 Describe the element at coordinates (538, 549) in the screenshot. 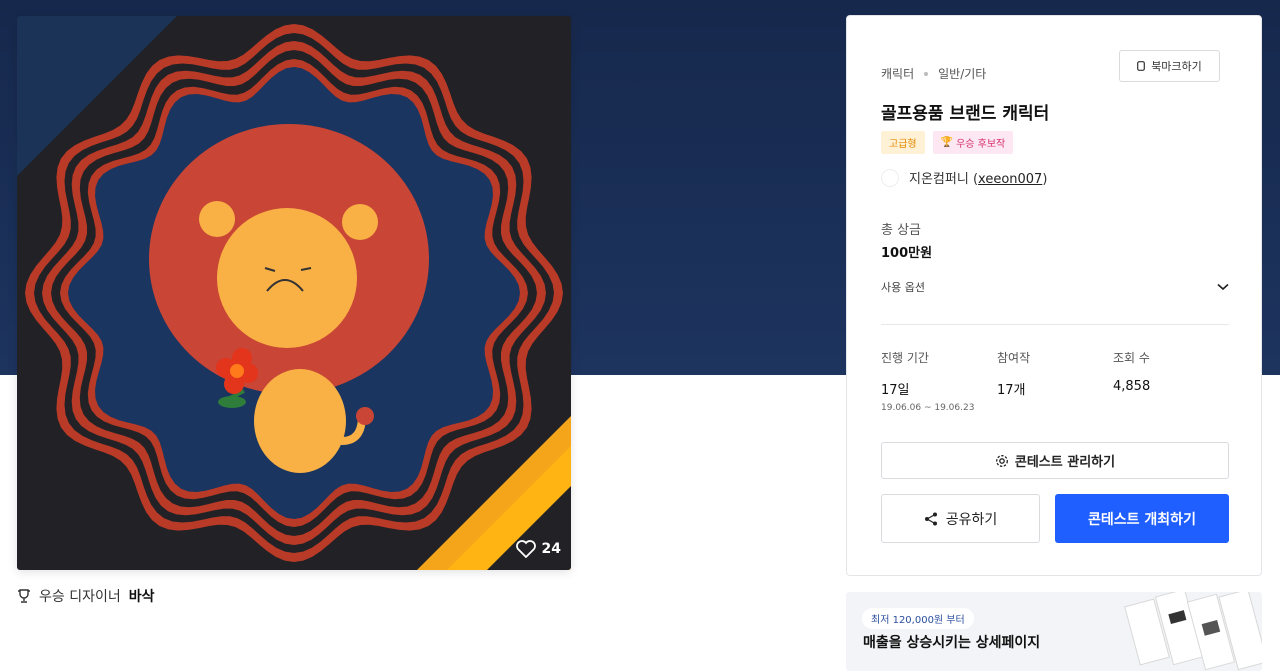

I see `like-counter: 24` at that location.